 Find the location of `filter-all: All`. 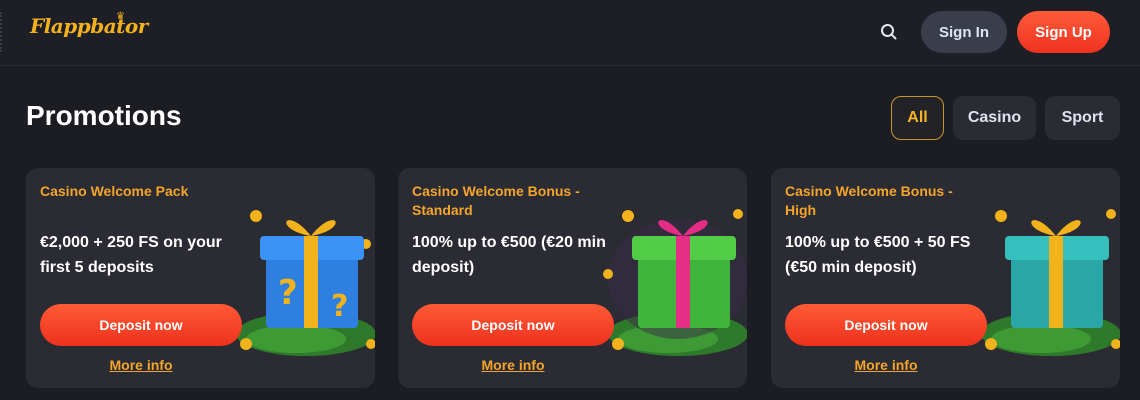

filter-all: All is located at coordinates (917, 118).